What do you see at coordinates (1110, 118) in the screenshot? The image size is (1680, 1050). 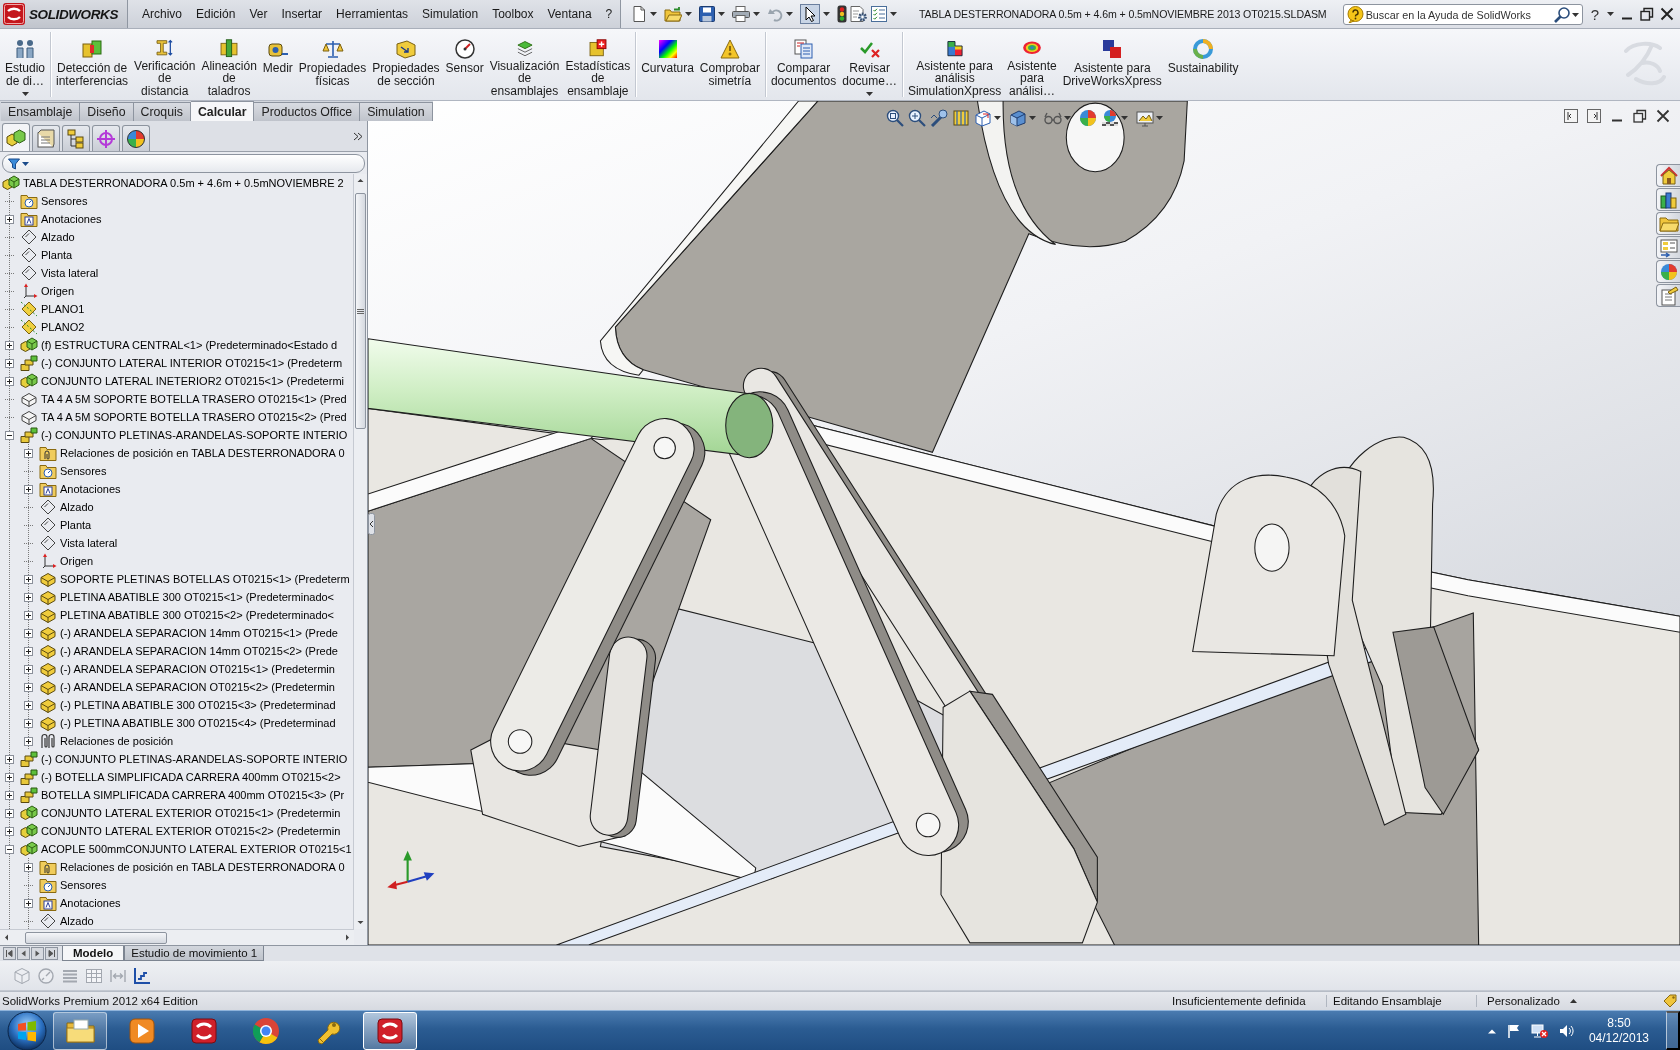 I see `scene-sphere-icon` at bounding box center [1110, 118].